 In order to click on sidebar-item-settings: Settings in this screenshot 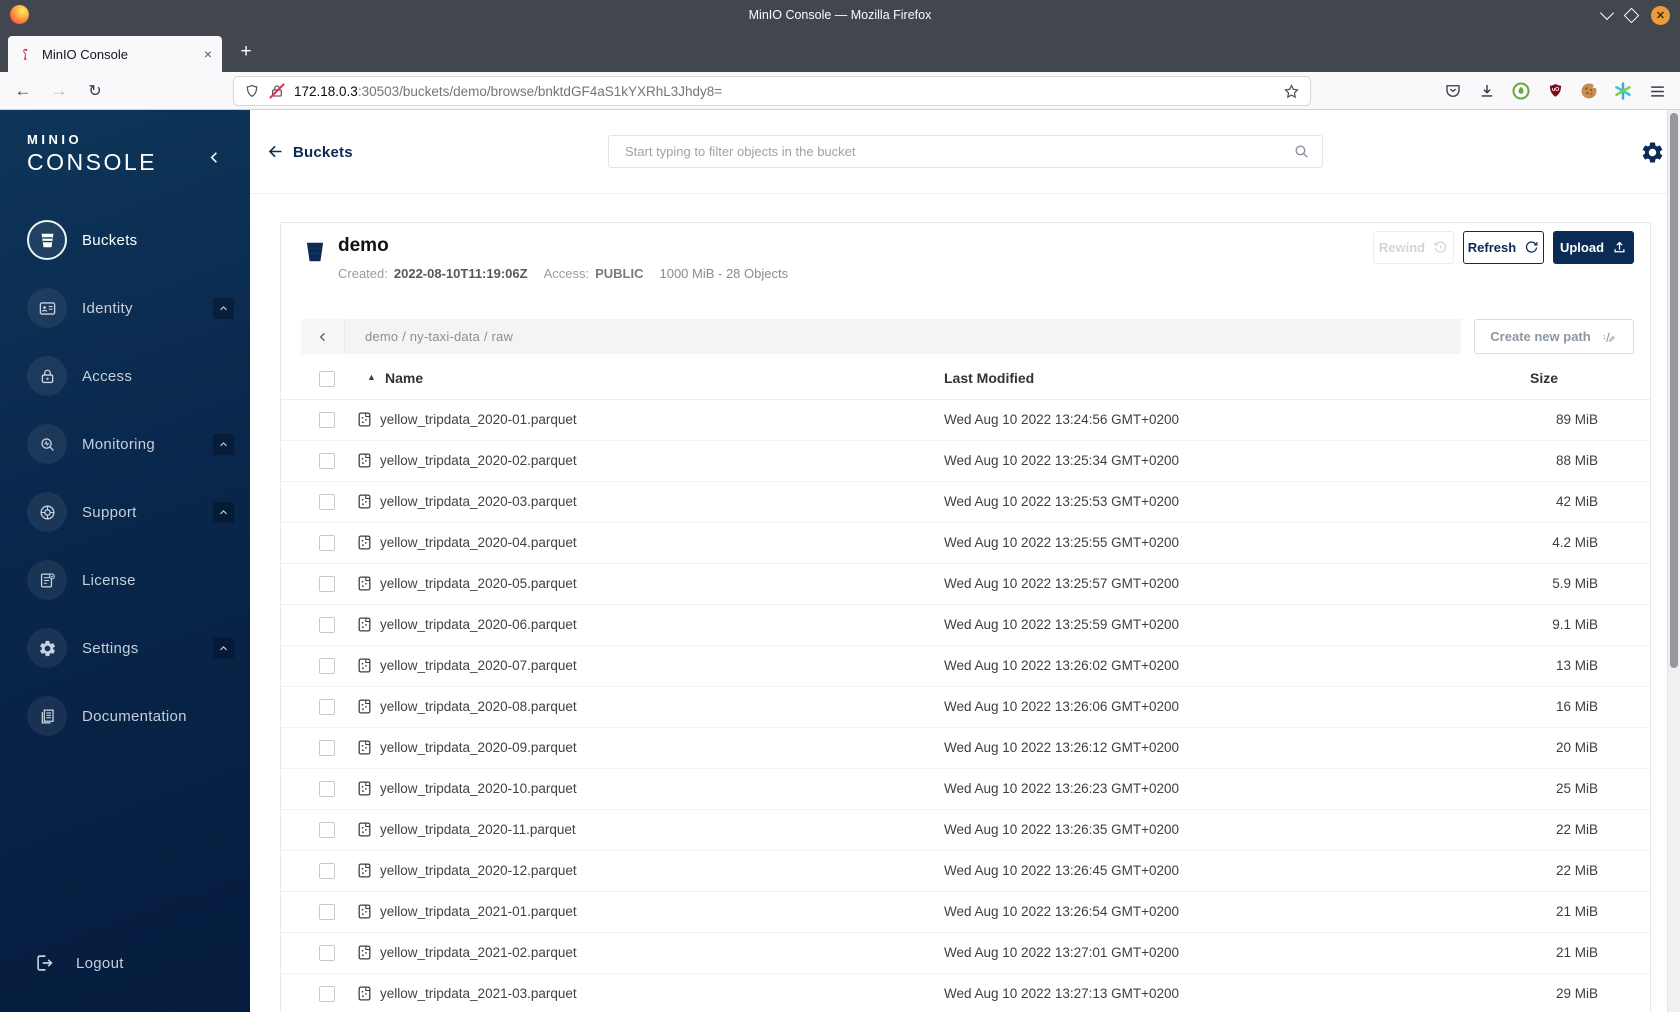, I will do `click(125, 648)`.